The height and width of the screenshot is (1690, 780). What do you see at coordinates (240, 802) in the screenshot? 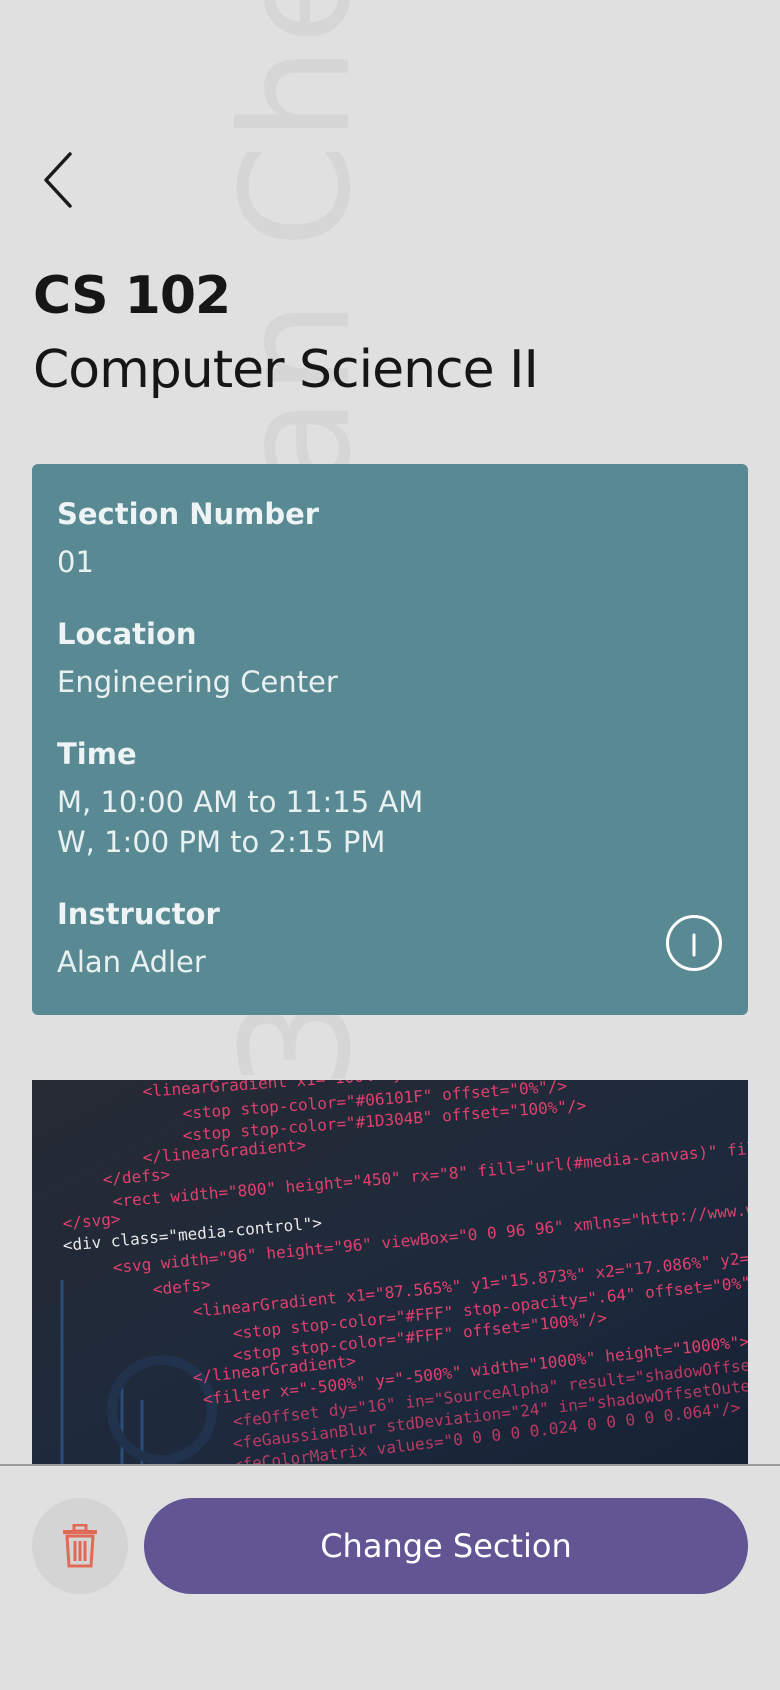
I see `time-value-1: M, 10:00 AM to 11:15 AM` at bounding box center [240, 802].